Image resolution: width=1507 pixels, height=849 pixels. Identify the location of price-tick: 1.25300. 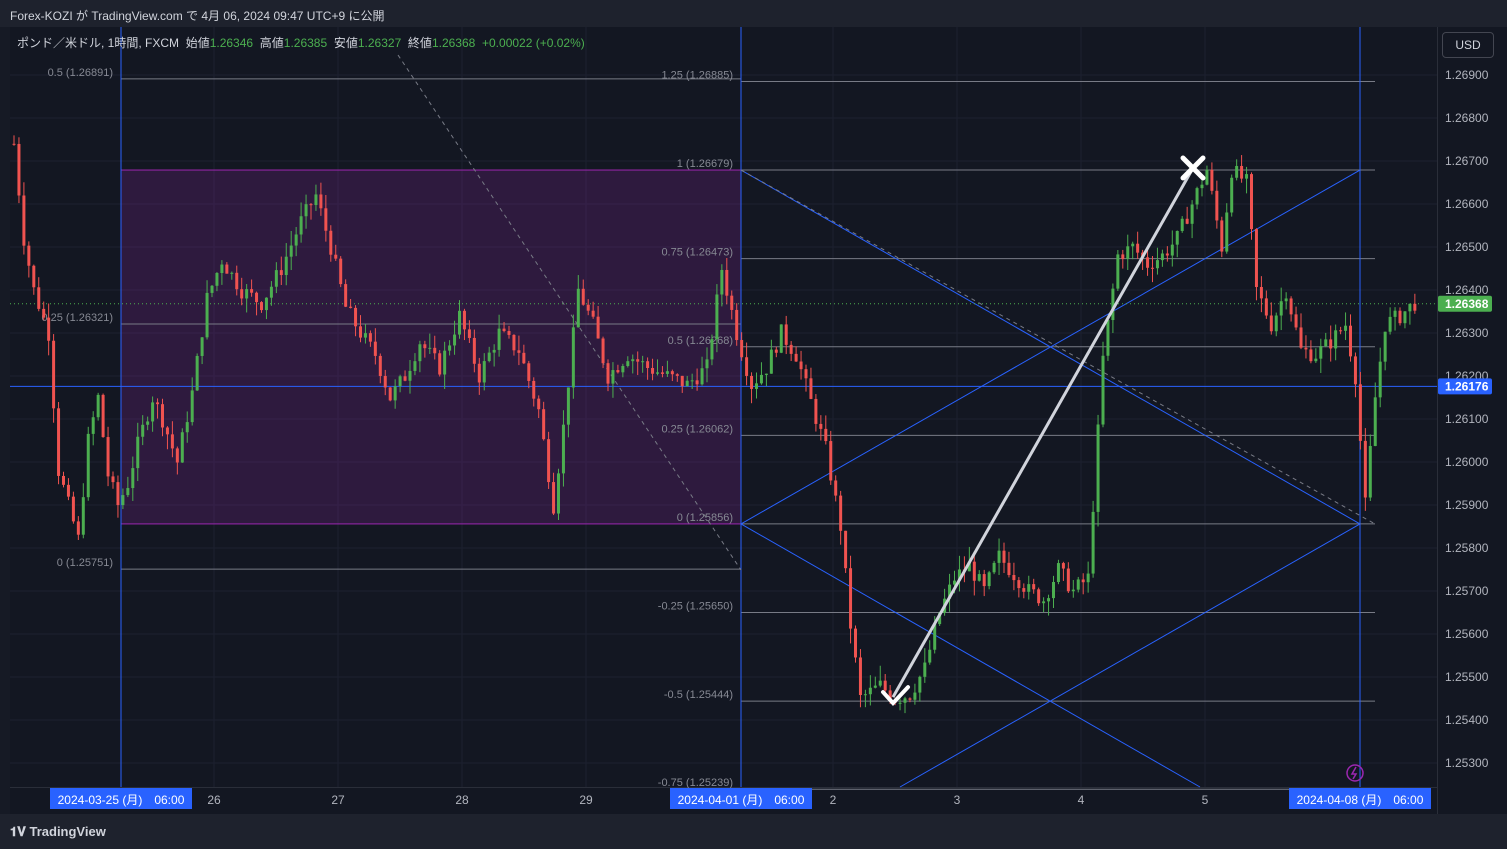
(1467, 763).